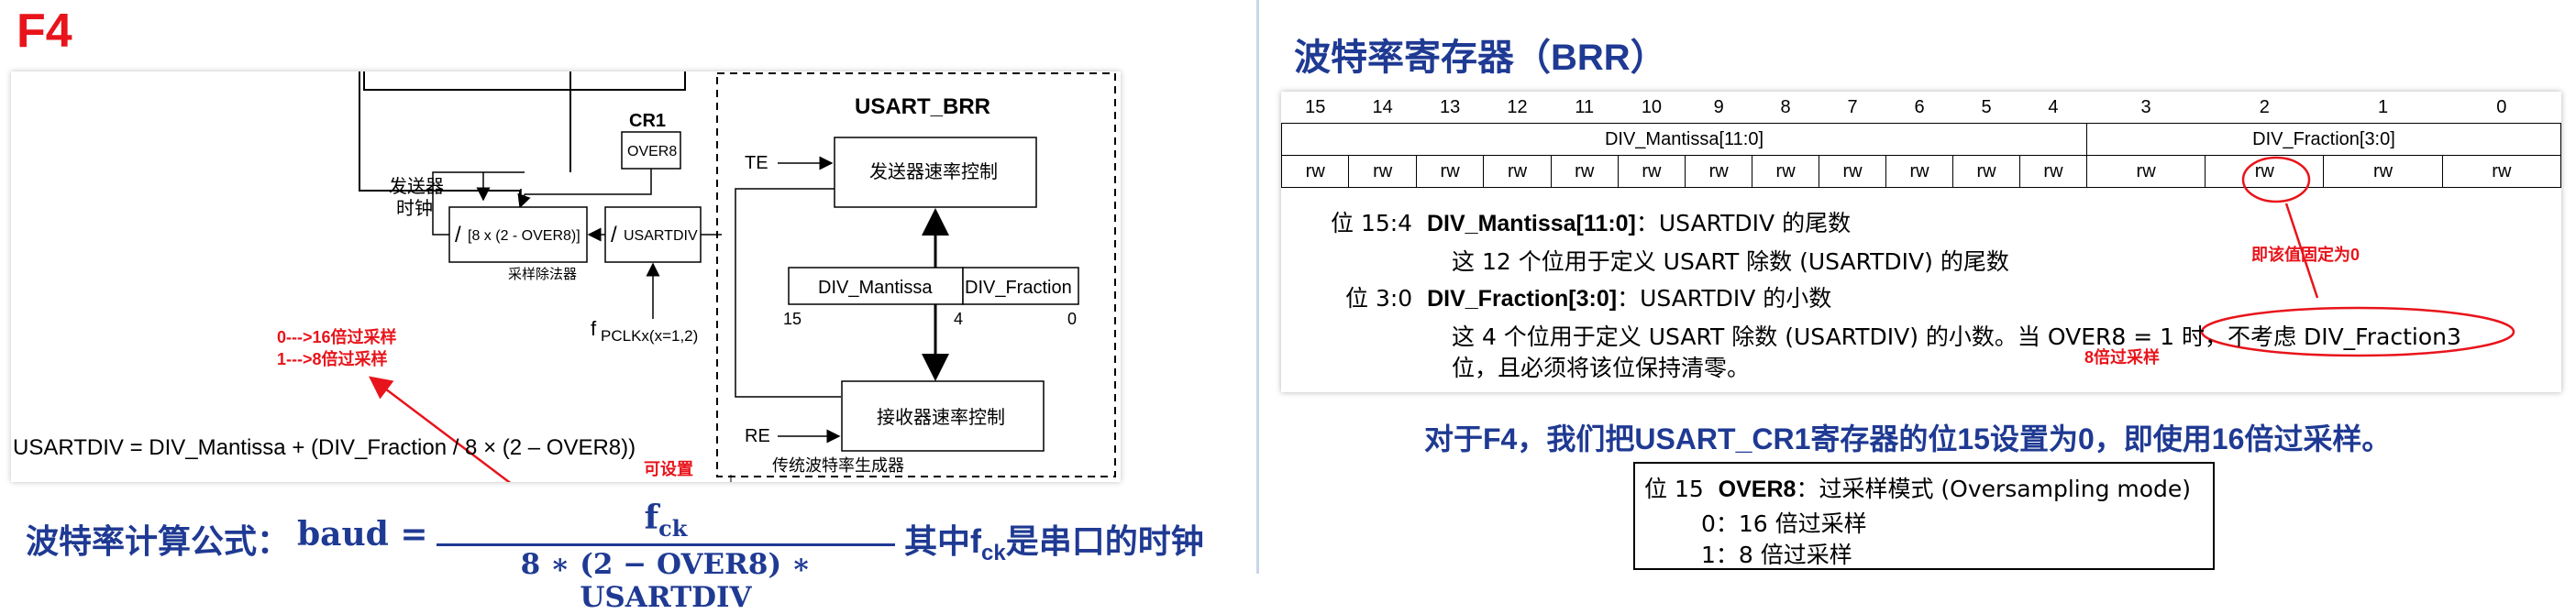 The height and width of the screenshot is (614, 2576). Describe the element at coordinates (958, 319) in the screenshot. I see `bit-4-label: 4` at that location.